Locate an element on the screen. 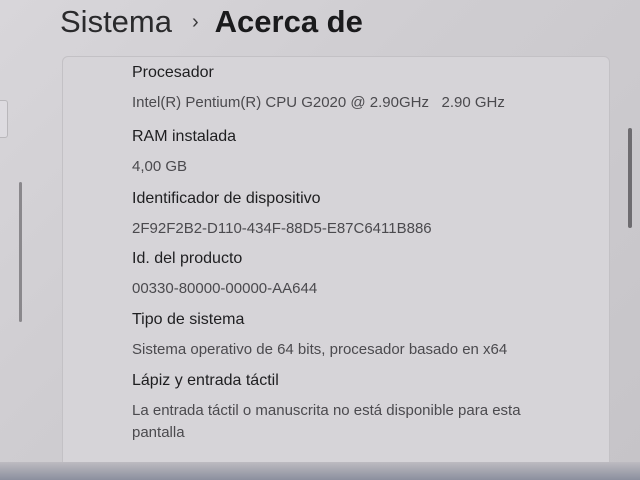 The image size is (640, 480). taskbar-edge is located at coordinates (320, 471).